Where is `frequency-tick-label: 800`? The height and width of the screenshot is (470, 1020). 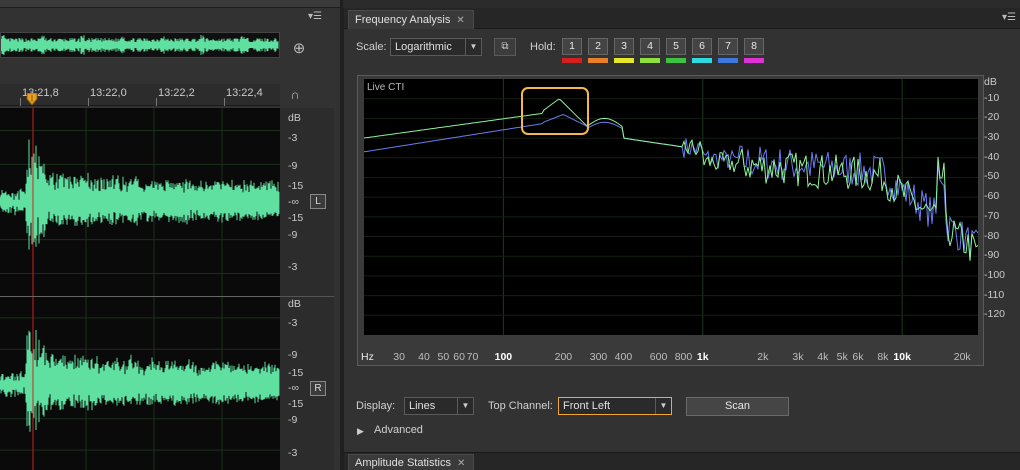 frequency-tick-label: 800 is located at coordinates (683, 357).